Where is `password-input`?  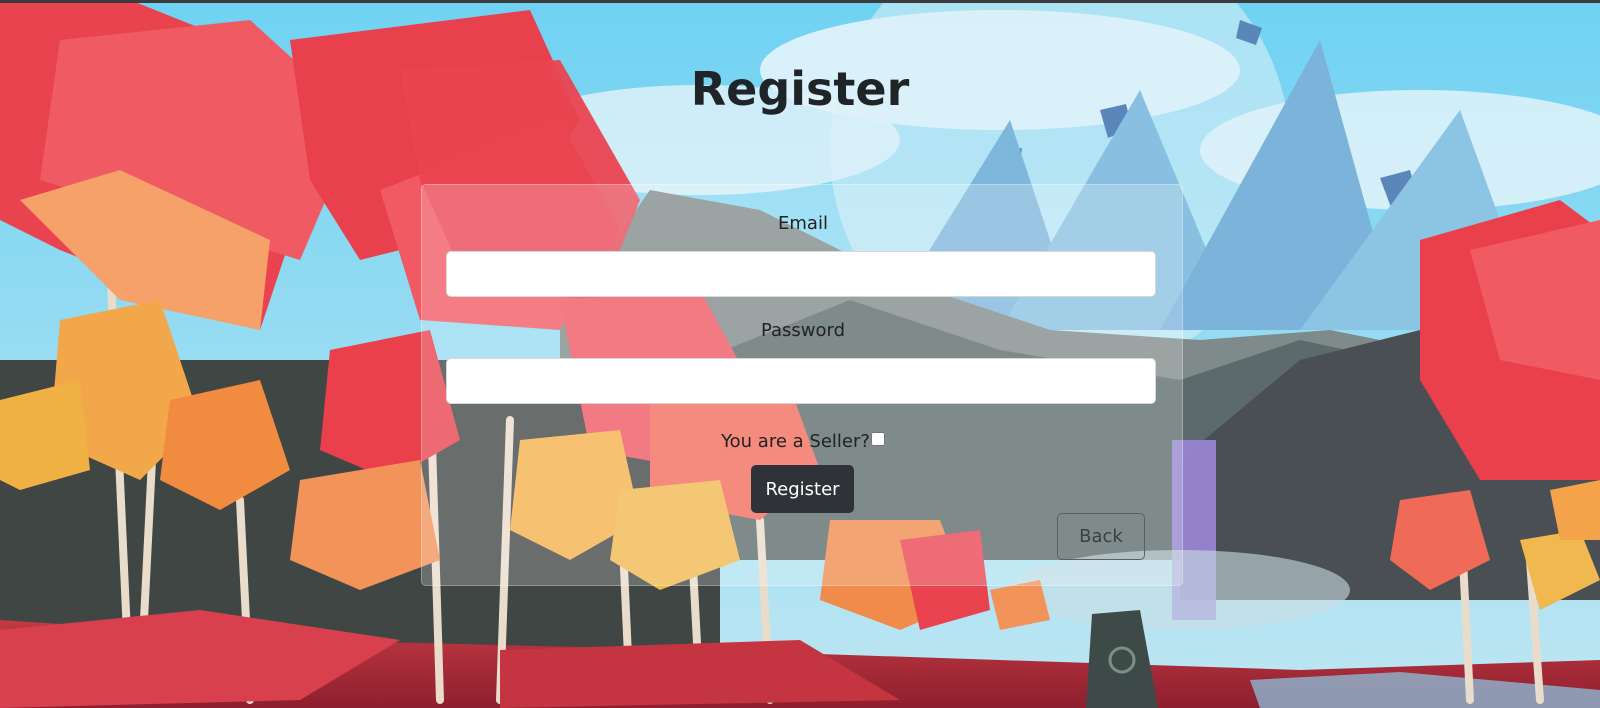 password-input is located at coordinates (801, 381).